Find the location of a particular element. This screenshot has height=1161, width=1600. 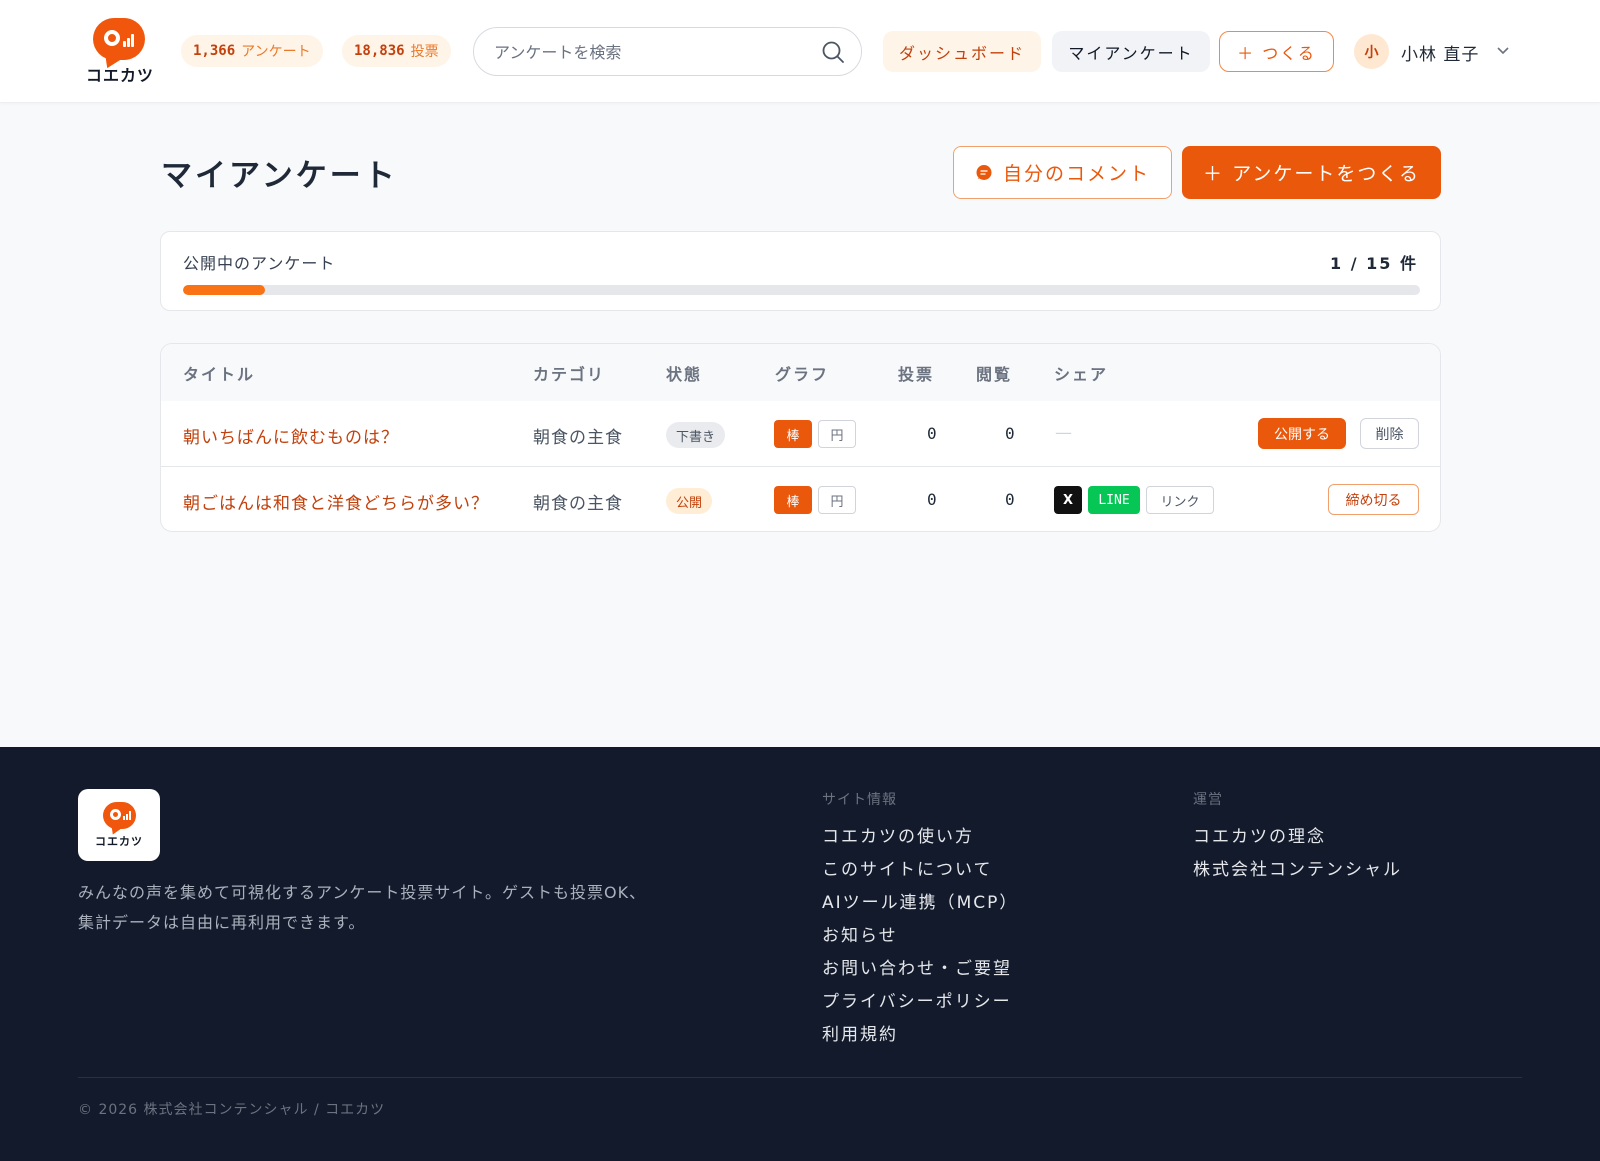

search-input is located at coordinates (649, 52).